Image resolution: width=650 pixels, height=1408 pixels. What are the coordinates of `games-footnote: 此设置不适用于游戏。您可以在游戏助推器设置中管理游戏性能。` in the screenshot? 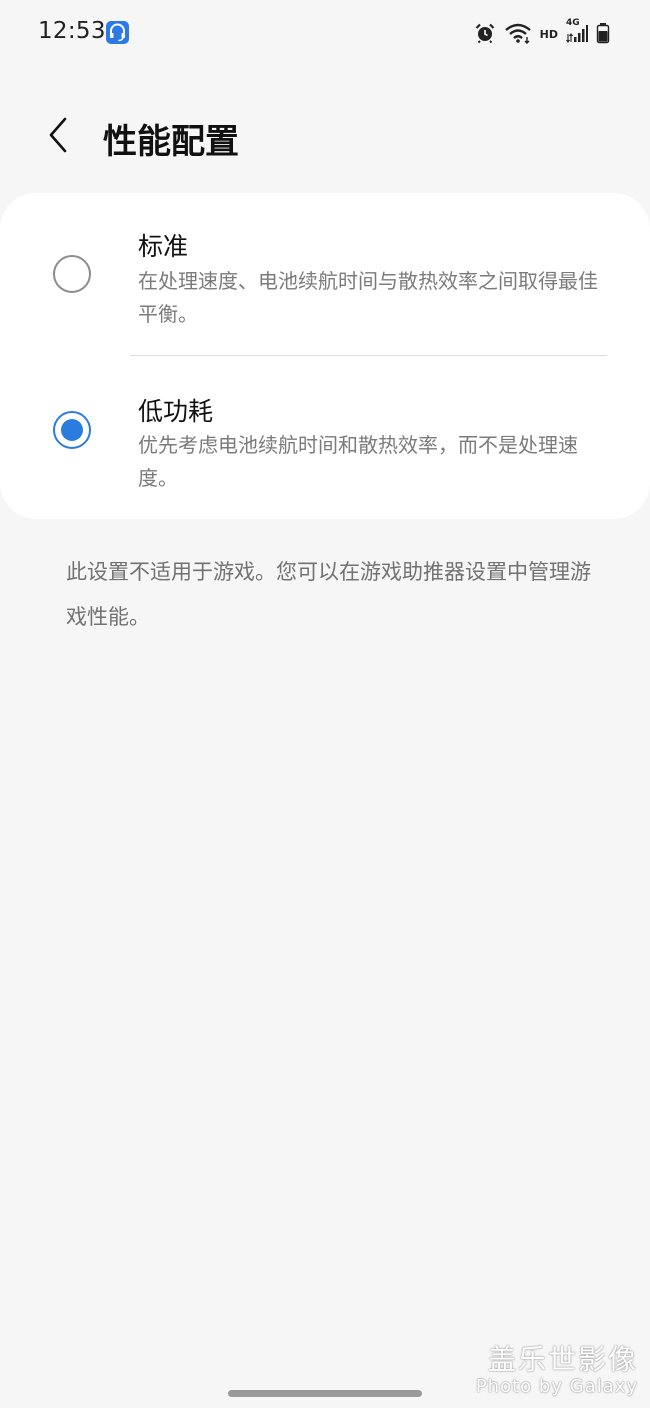 It's located at (328, 594).